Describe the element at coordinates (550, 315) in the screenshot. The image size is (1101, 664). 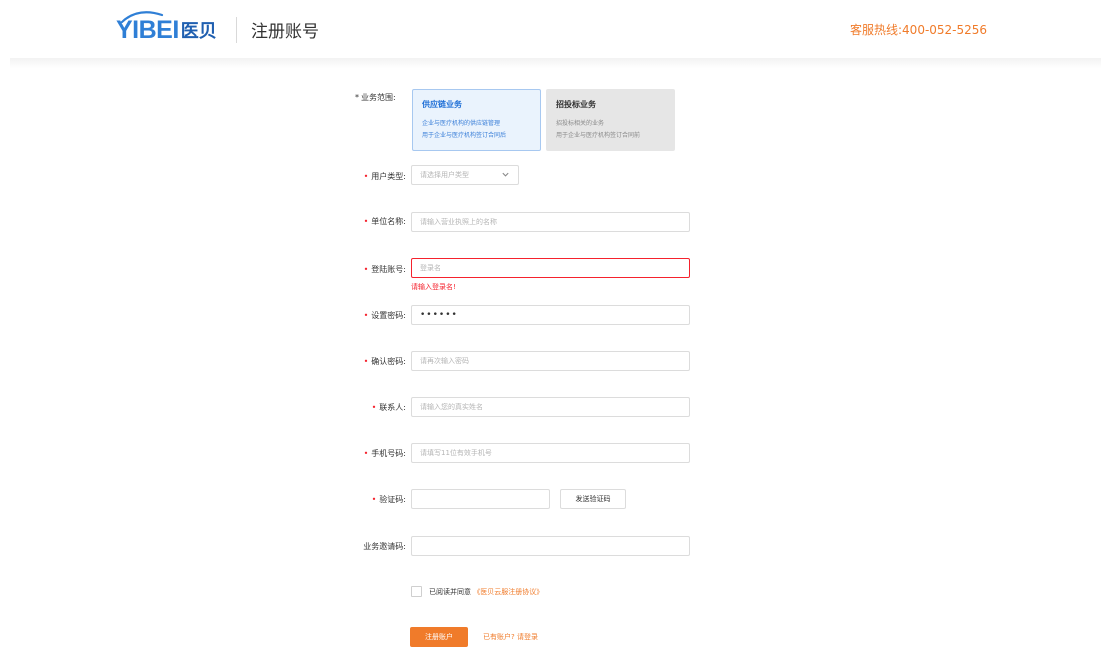
I see `password-input: ••••••` at that location.